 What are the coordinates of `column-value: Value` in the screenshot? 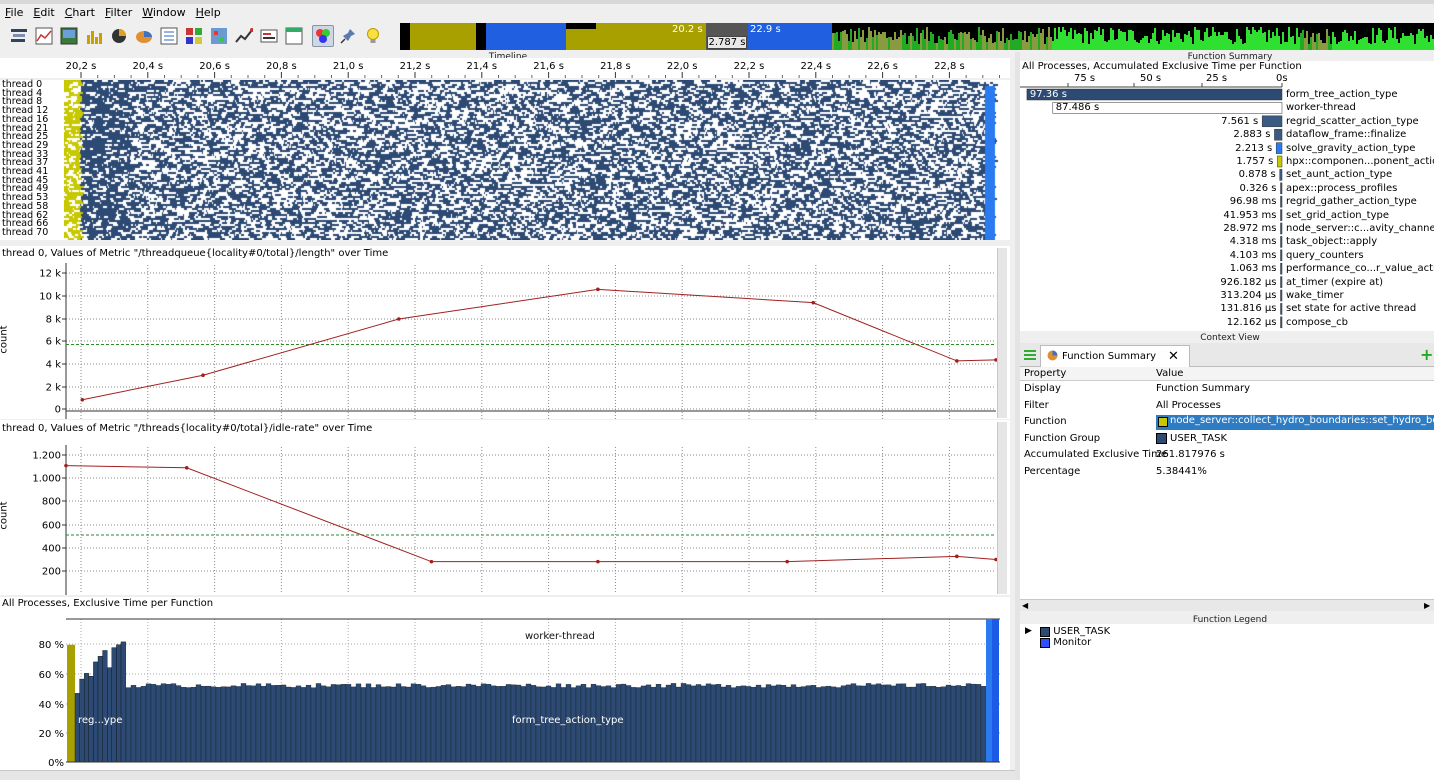 It's located at (1169, 373).